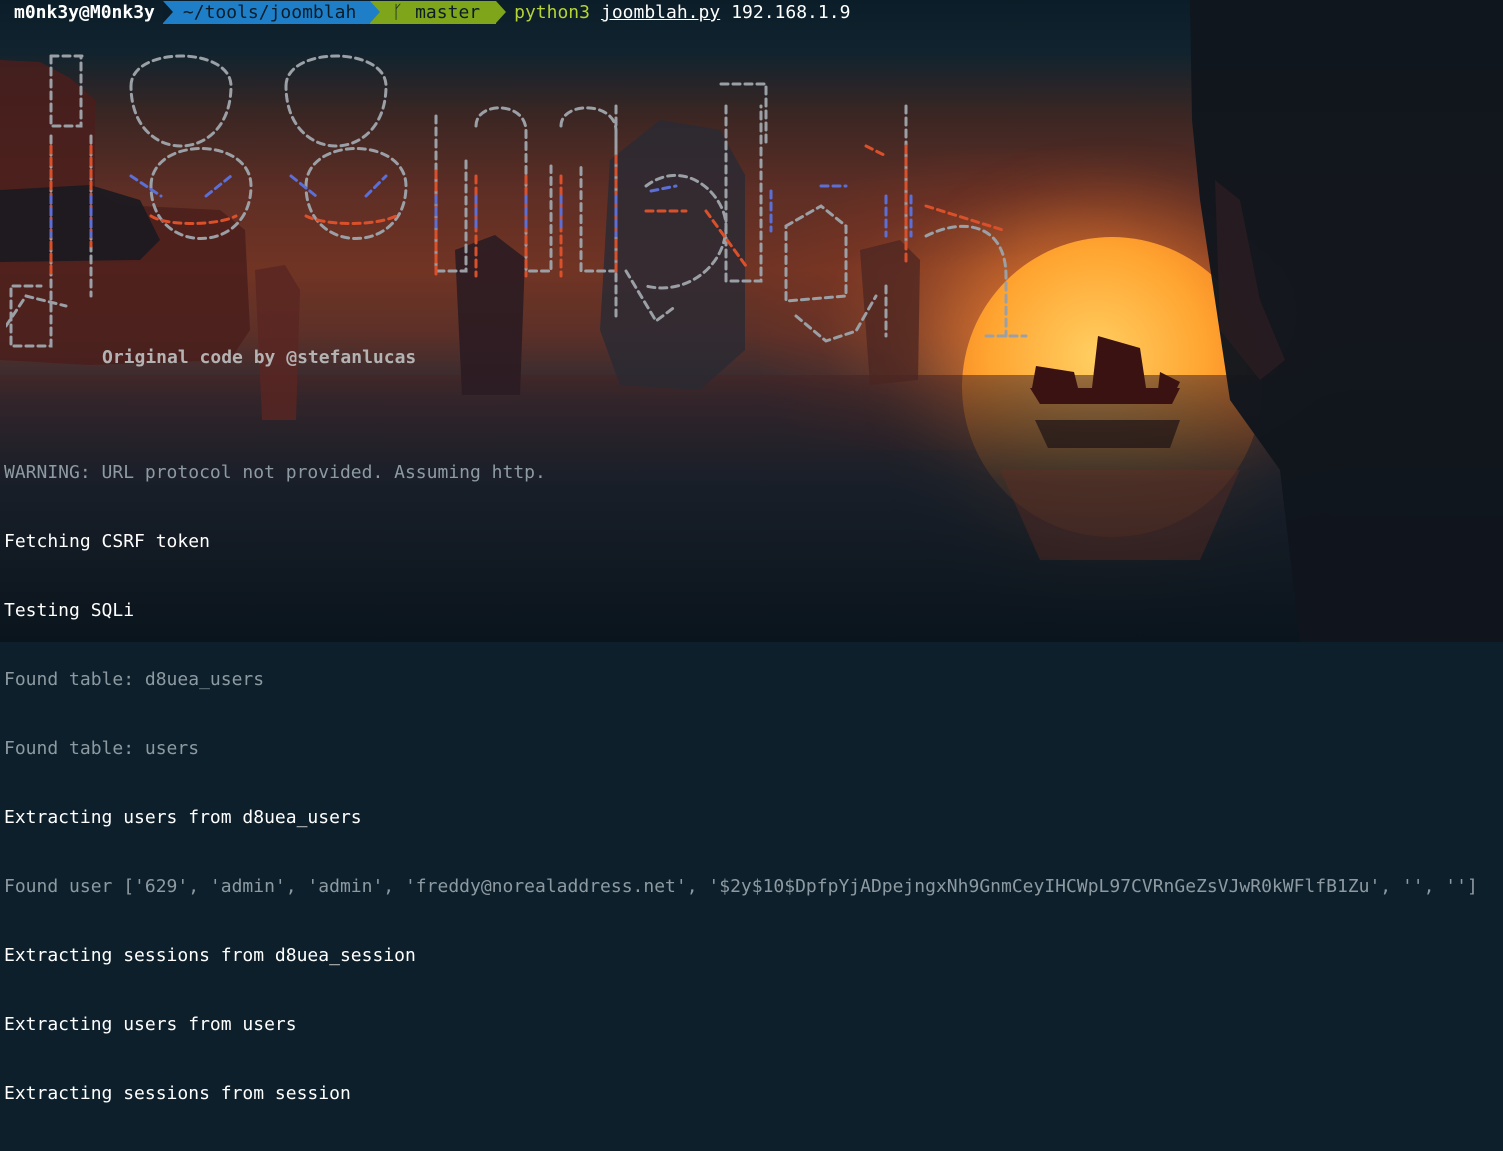 This screenshot has height=1151, width=1503. I want to click on output-line: Found table: d8uea_users, so click(134, 679).